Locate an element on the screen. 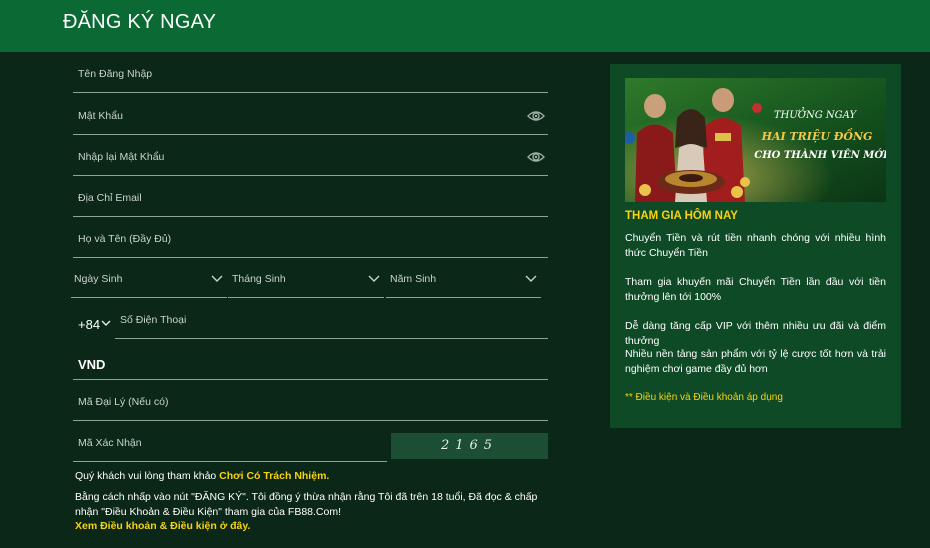  fullname-field: Họ và Tên (Đầy Đủ) is located at coordinates (310, 243).